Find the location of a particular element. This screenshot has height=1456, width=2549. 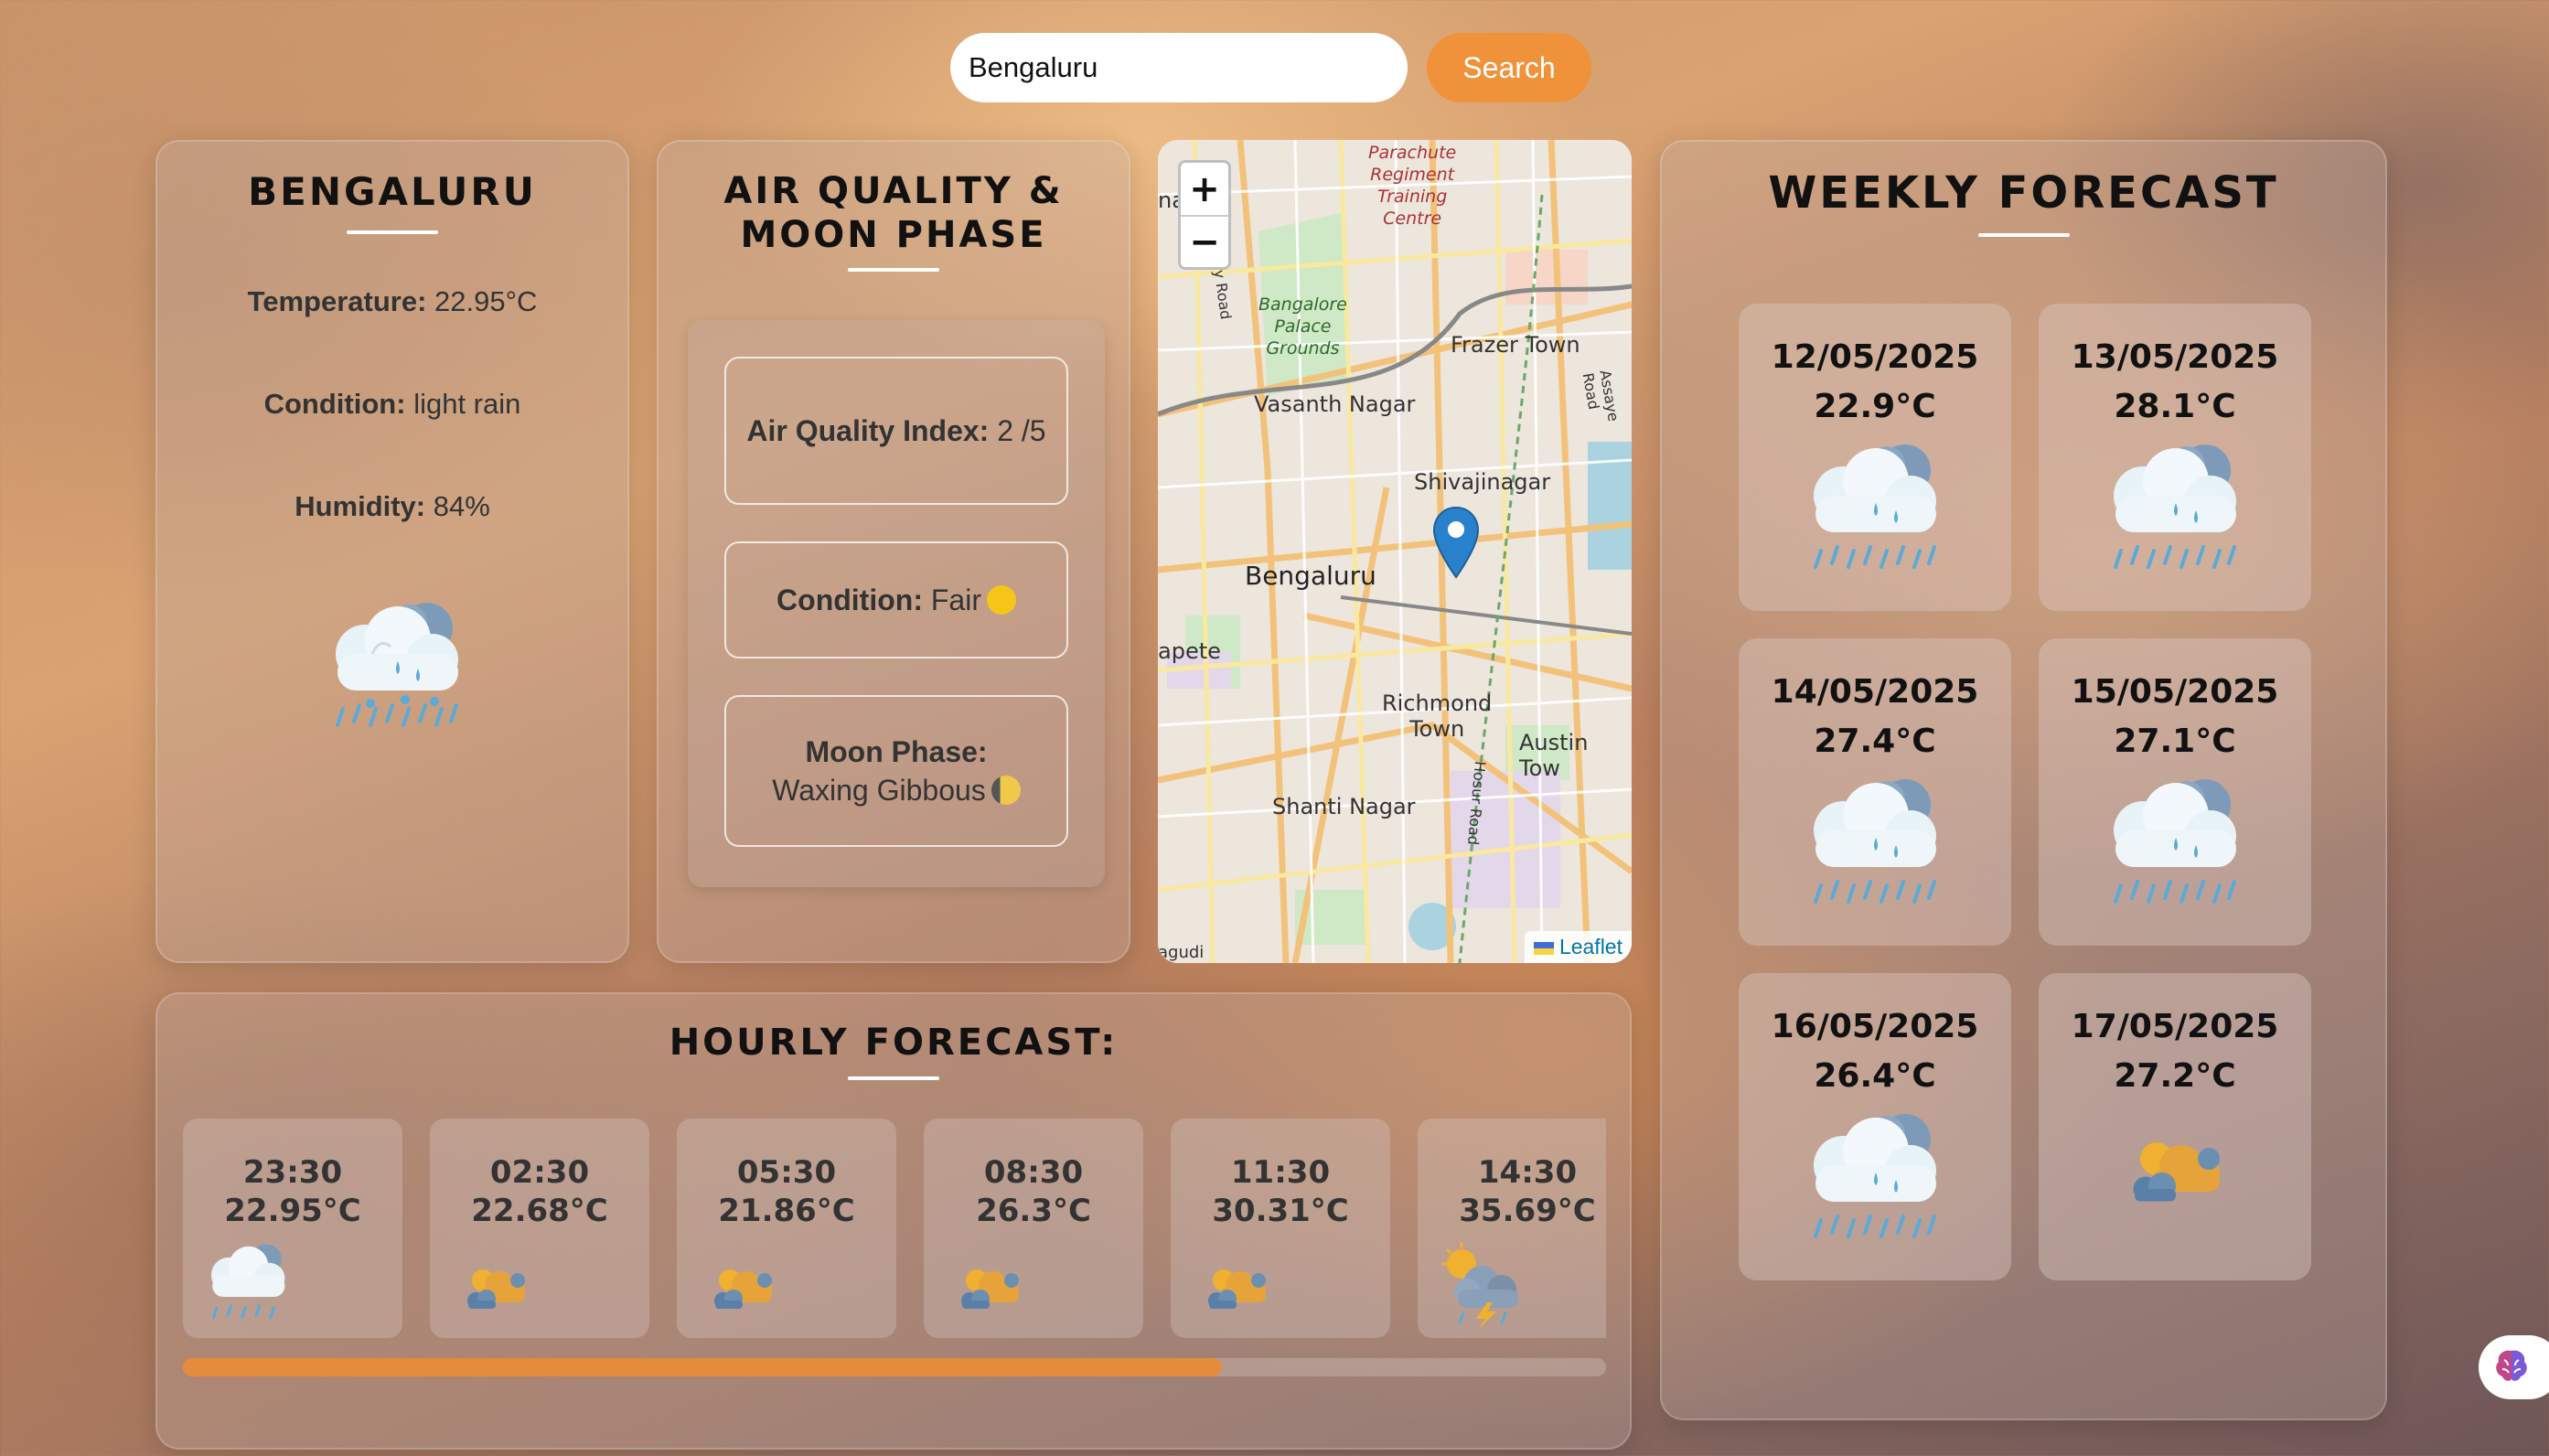

daily-date: 16/05/2025 is located at coordinates (1875, 1026).